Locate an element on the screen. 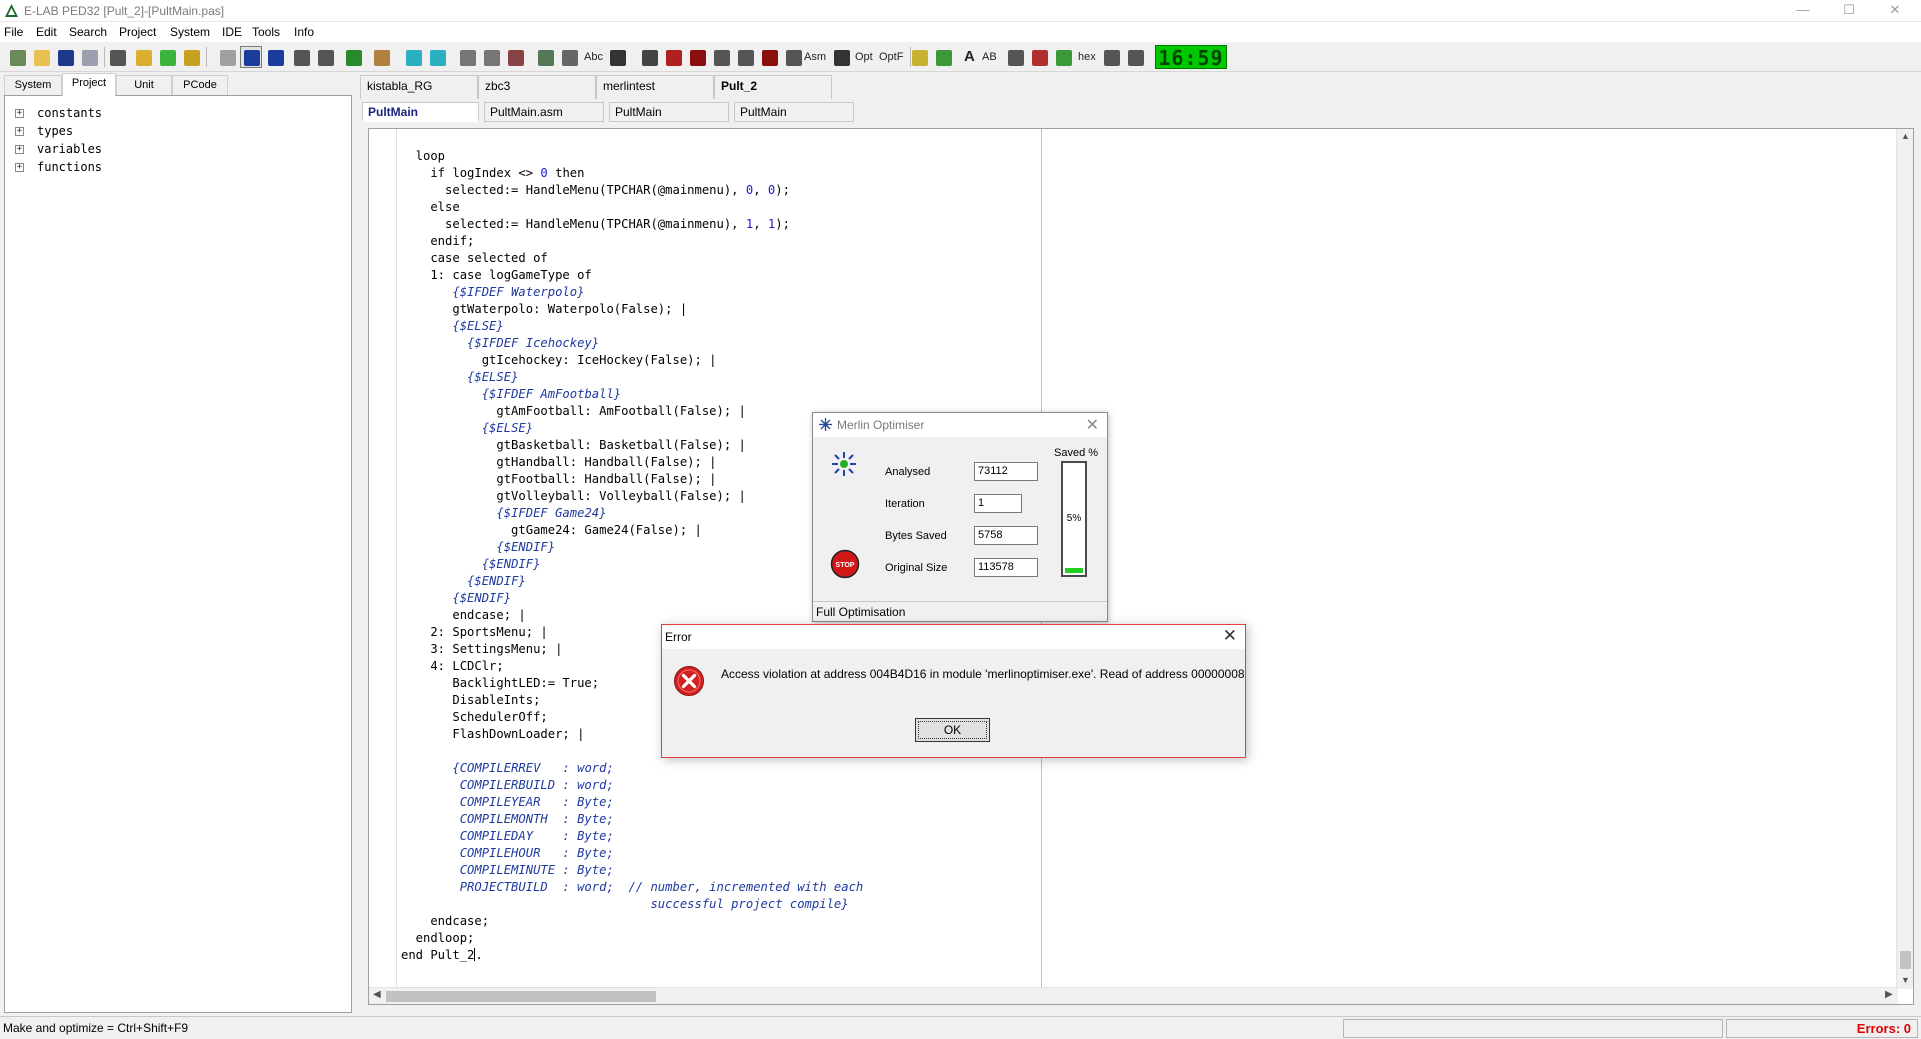 The height and width of the screenshot is (1039, 1921). image-button is located at coordinates (943, 57).